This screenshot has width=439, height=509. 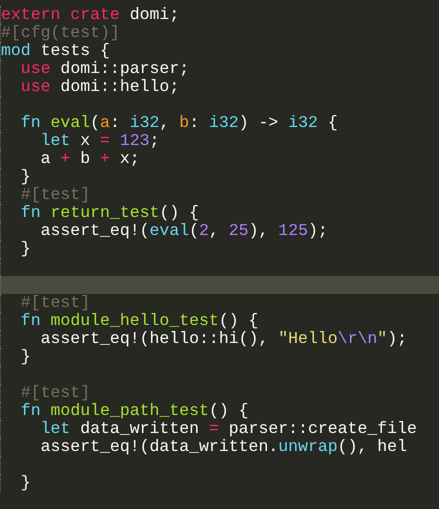 I want to click on code-line: let x = 123;, so click(x=219, y=141).